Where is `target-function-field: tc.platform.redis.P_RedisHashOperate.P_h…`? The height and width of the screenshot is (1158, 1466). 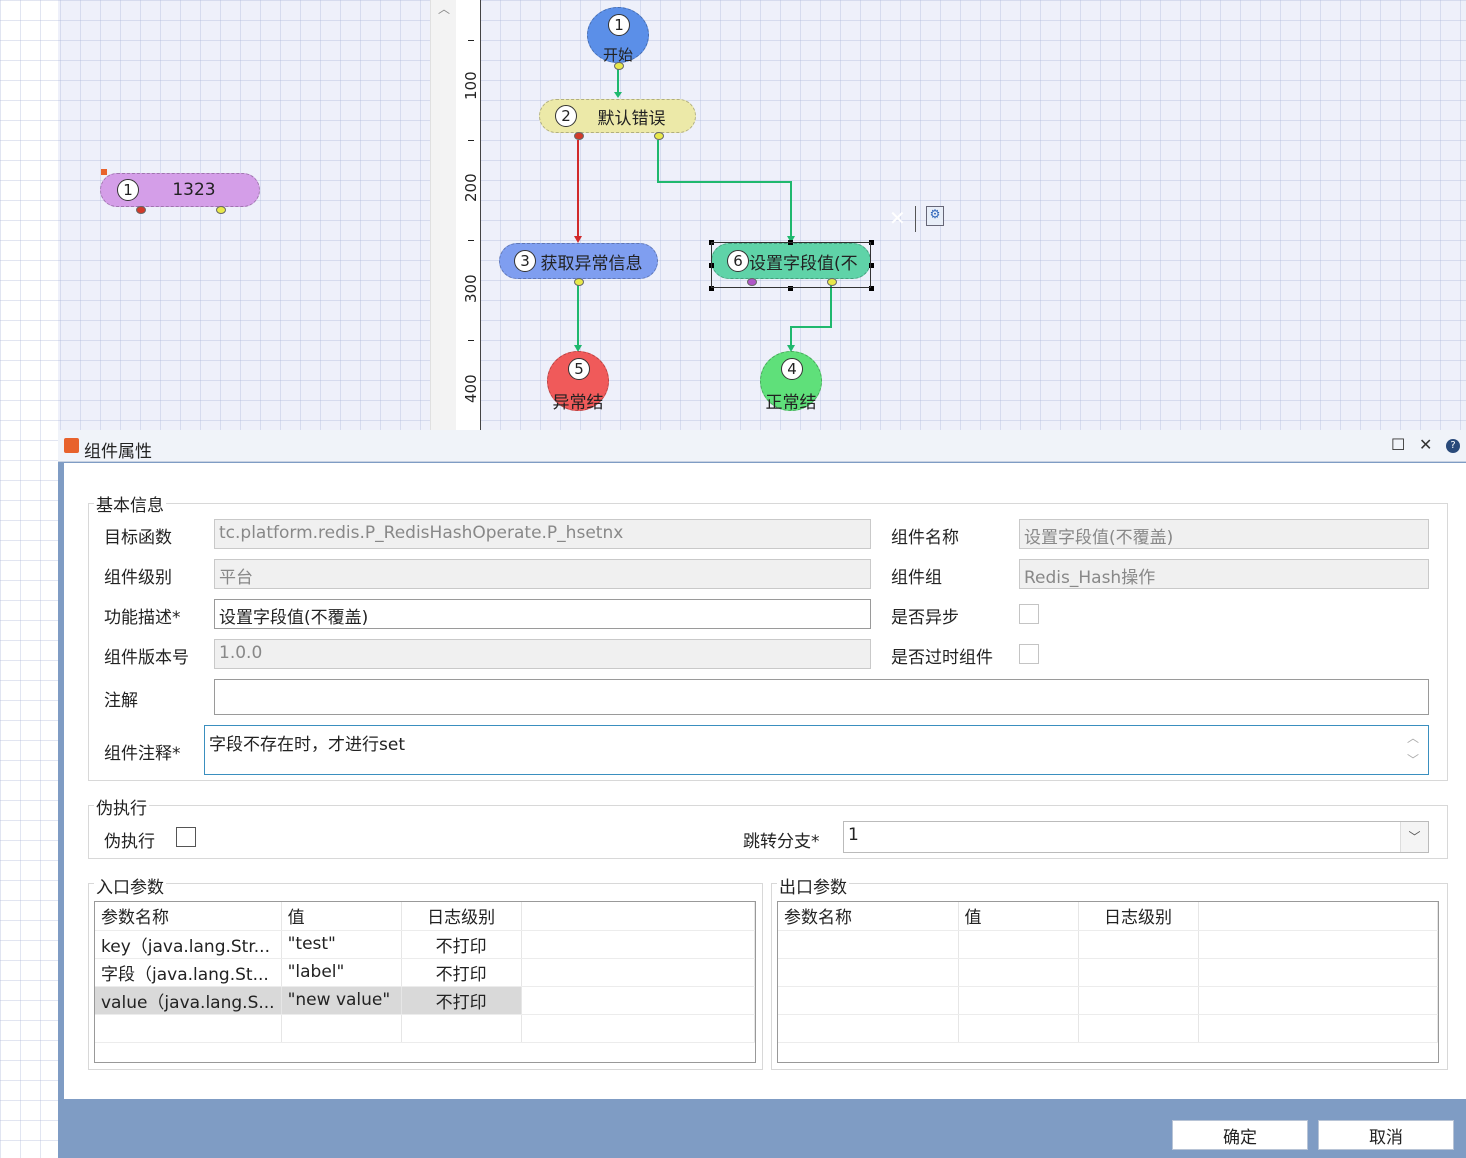 target-function-field: tc.platform.redis.P_RedisHashOperate.P_h… is located at coordinates (542, 534).